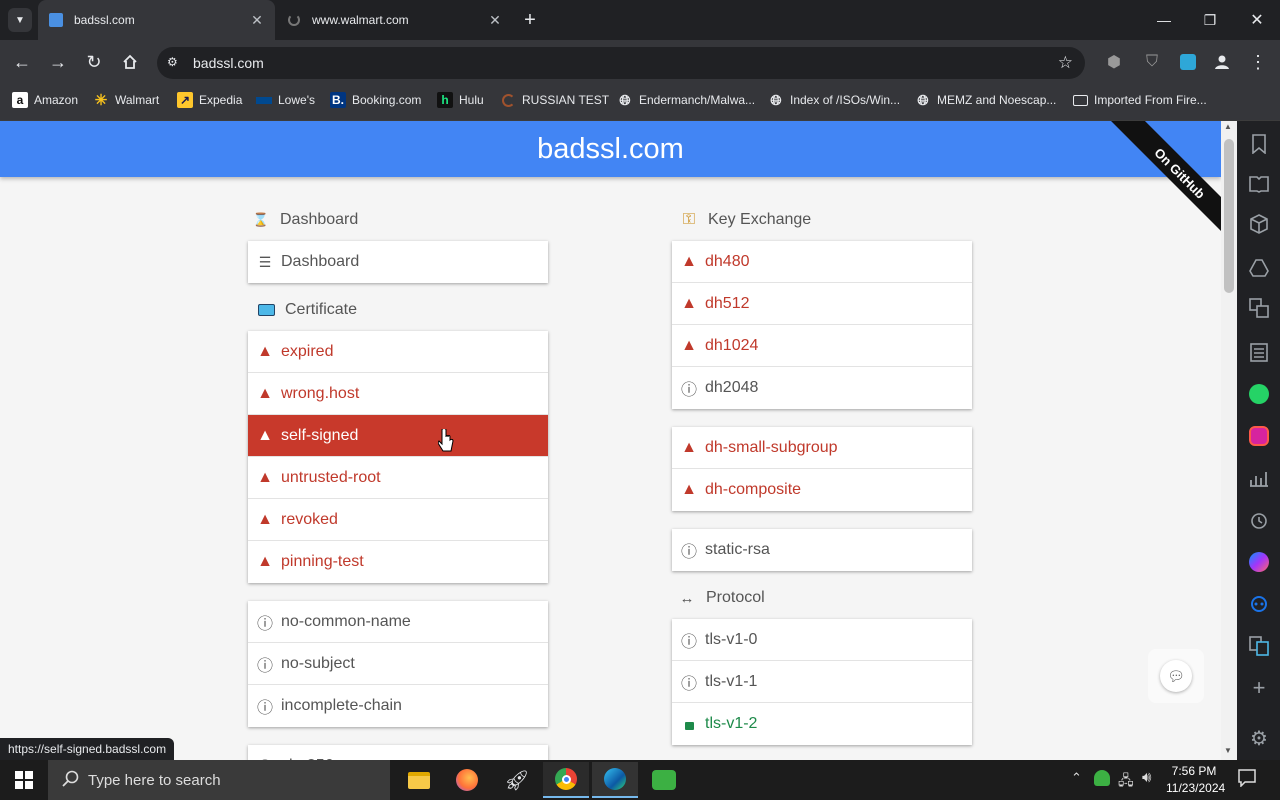 The width and height of the screenshot is (1280, 800). What do you see at coordinates (398, 622) in the screenshot?
I see `link-no-common-name: ⓘ no-common-name` at bounding box center [398, 622].